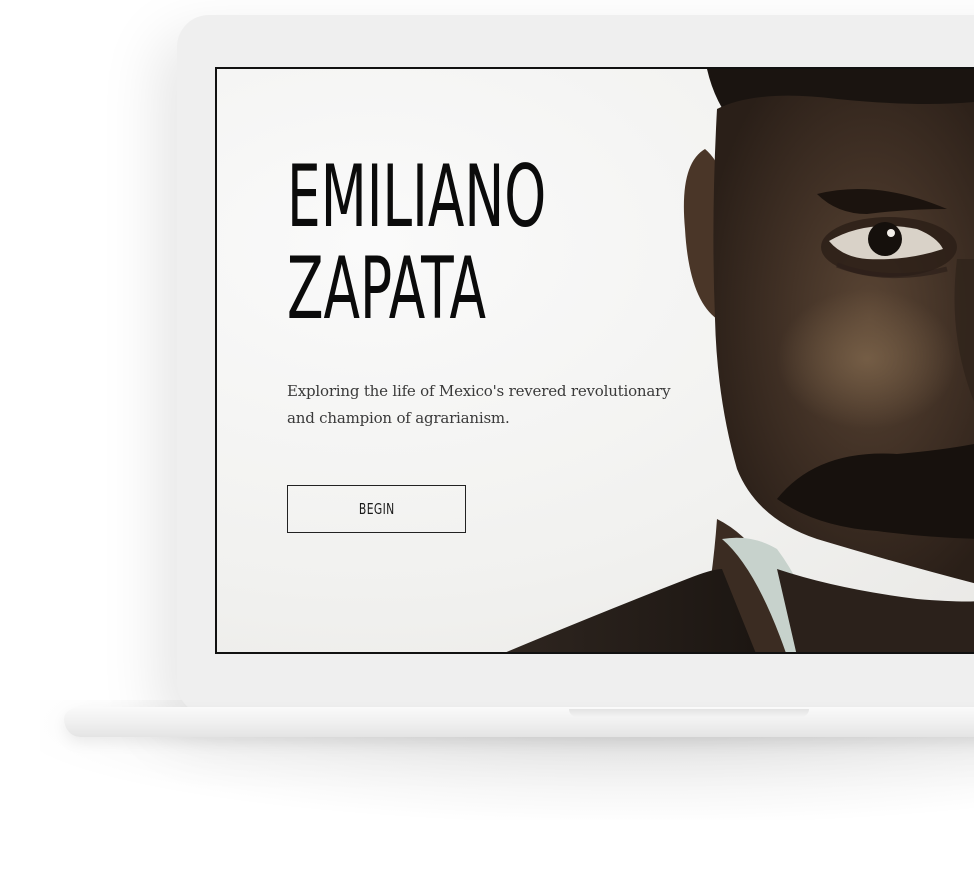 This screenshot has height=872, width=974. What do you see at coordinates (417, 197) in the screenshot?
I see `hero-title-line1: EMILIANO` at bounding box center [417, 197].